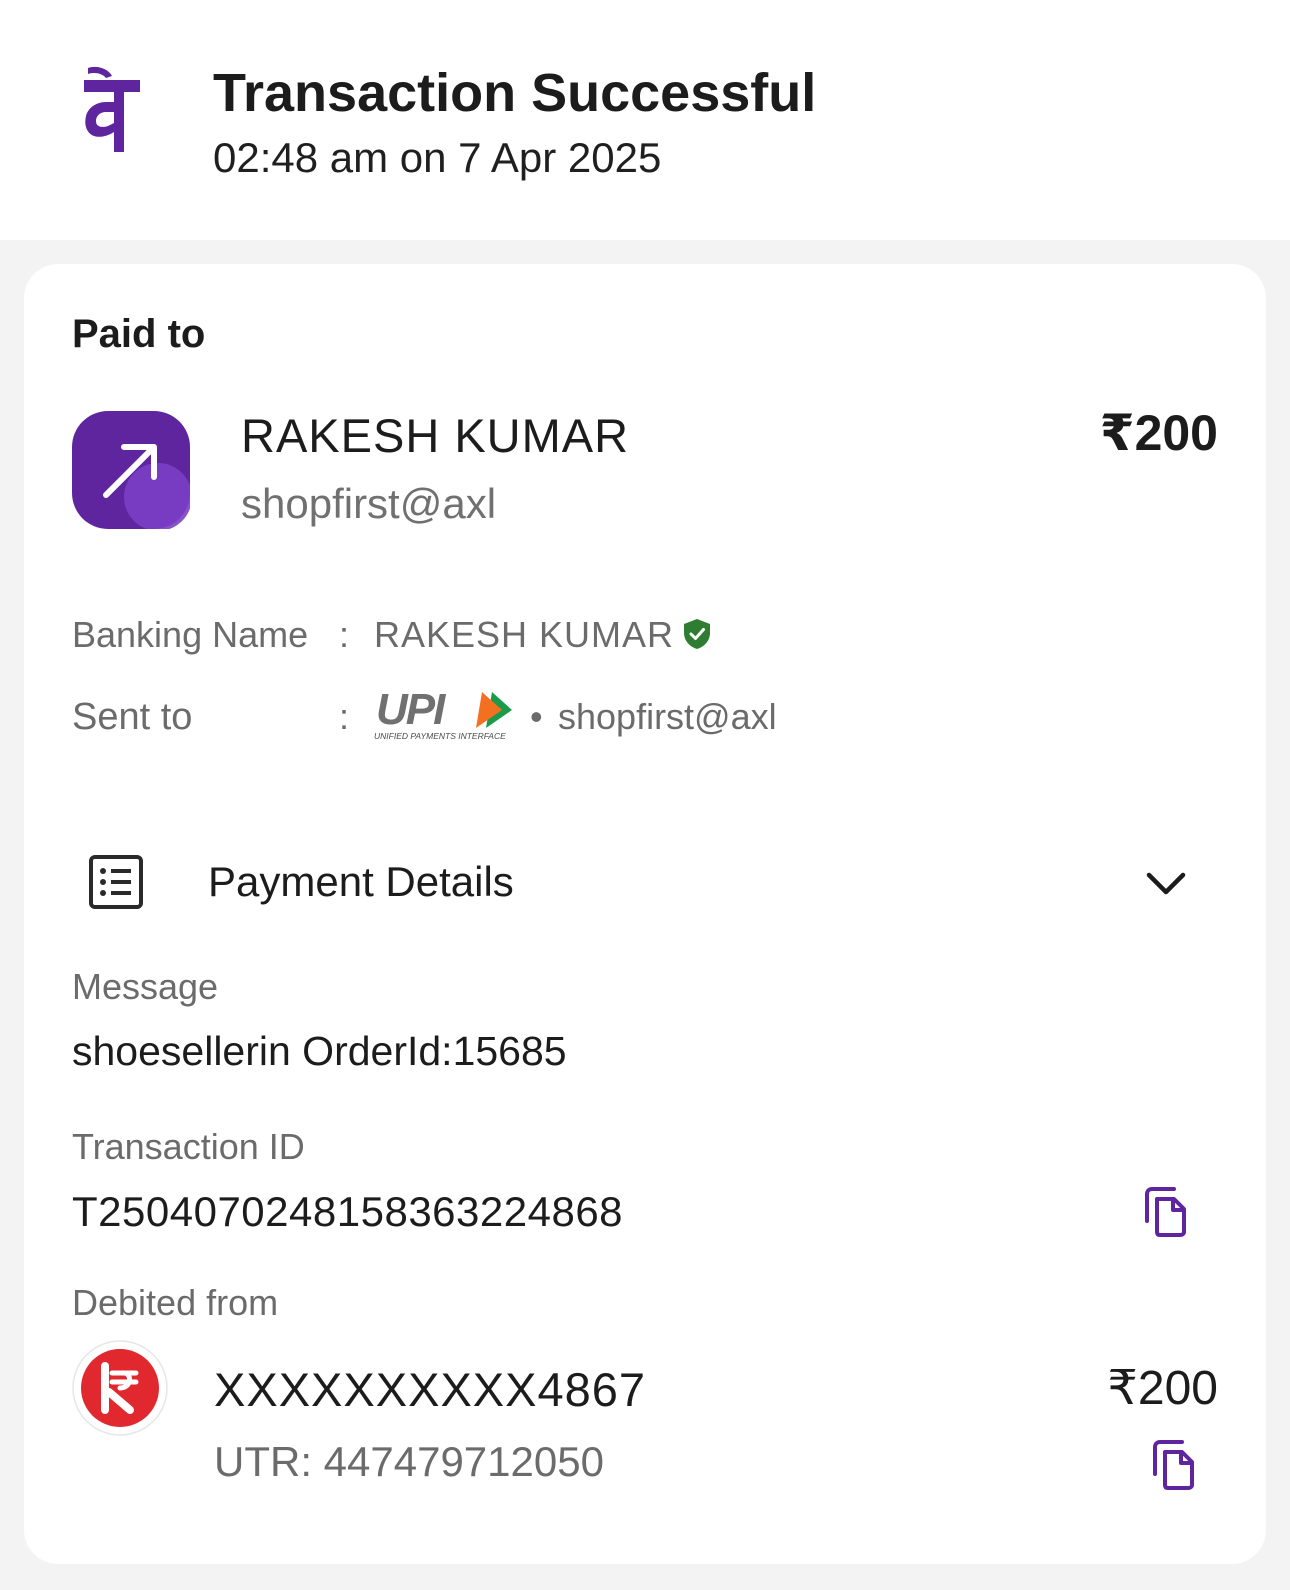 The width and height of the screenshot is (1290, 1590). What do you see at coordinates (112, 109) in the screenshot?
I see `phonepe-logo-icon` at bounding box center [112, 109].